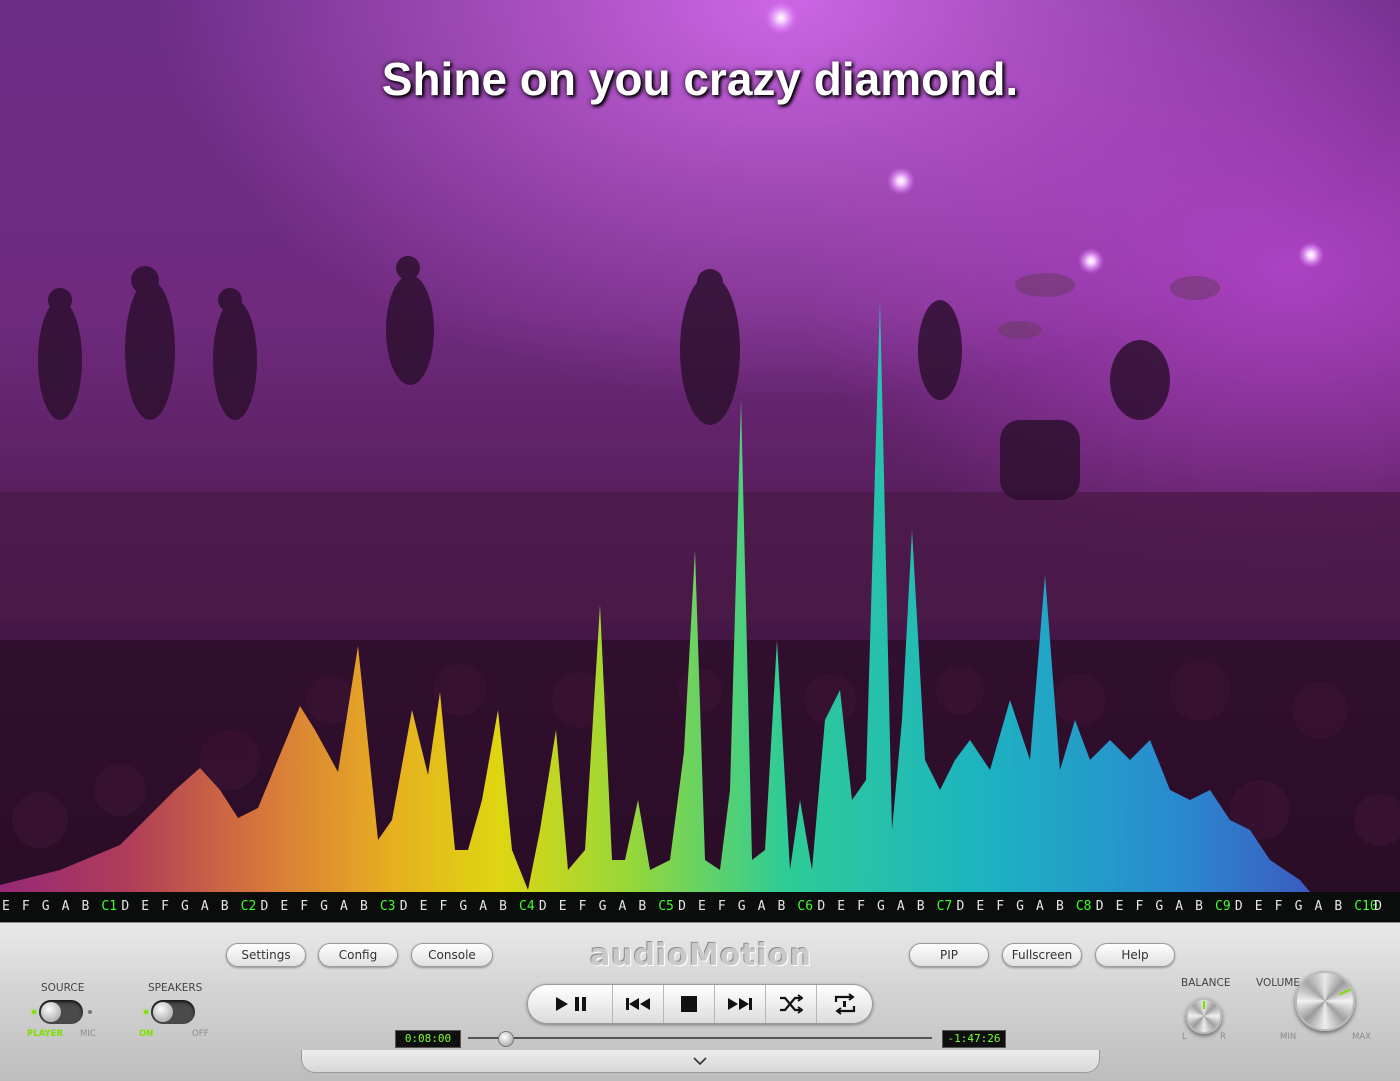  I want to click on repeat-icon, so click(844, 1004).